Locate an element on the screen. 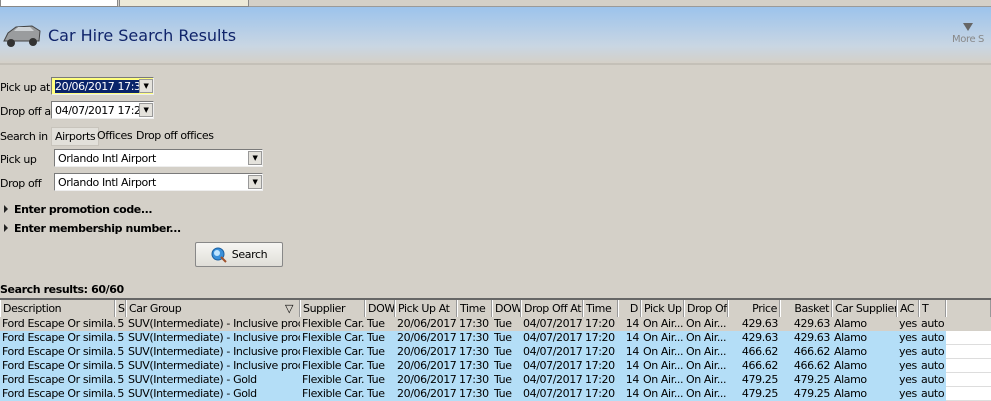  cell-transmission: auto is located at coordinates (932, 394).